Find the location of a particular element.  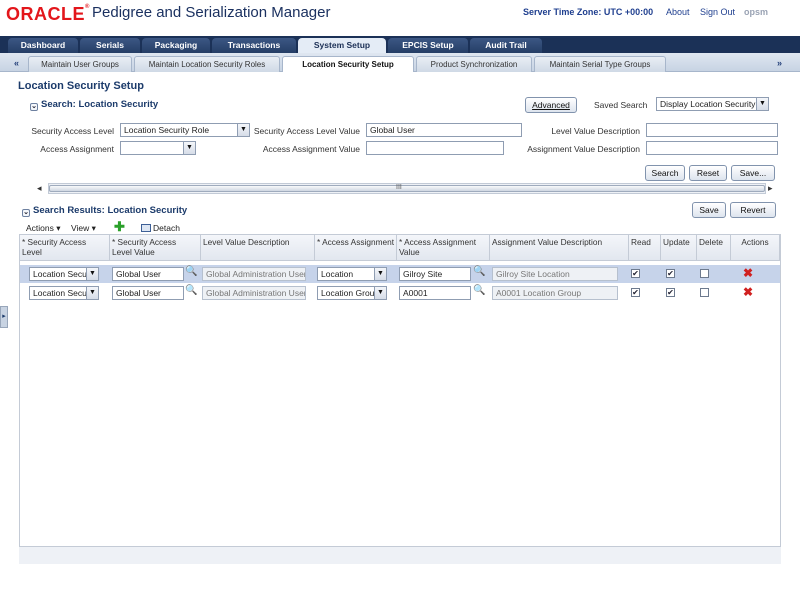

col-header-security-access-level: * Security Access Level is located at coordinates (65, 248).